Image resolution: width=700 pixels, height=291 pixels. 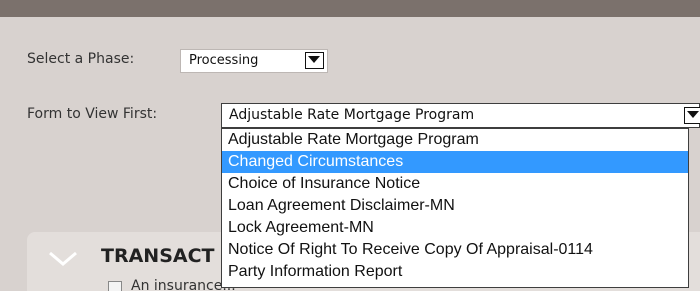 I want to click on phase-dropdown-button, so click(x=314, y=60).